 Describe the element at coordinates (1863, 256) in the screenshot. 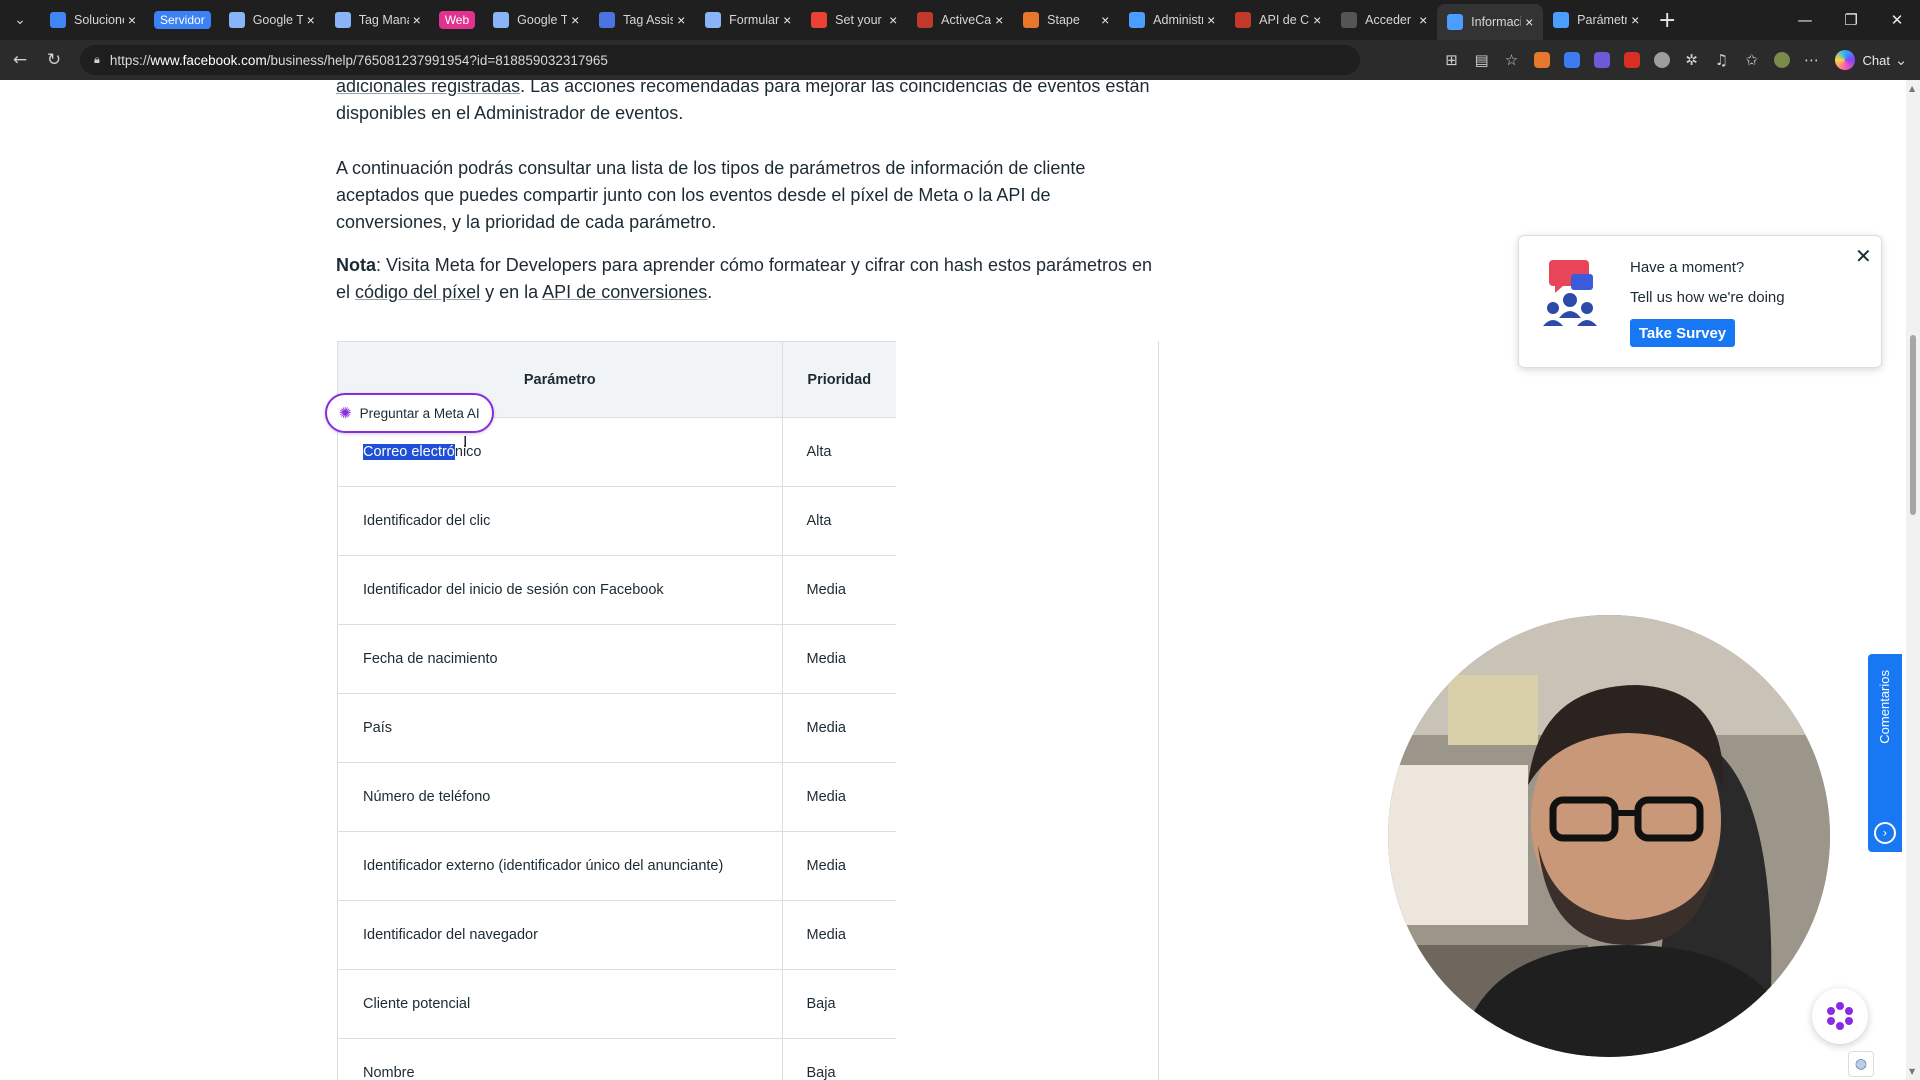

I see `close-icon: ✕` at that location.